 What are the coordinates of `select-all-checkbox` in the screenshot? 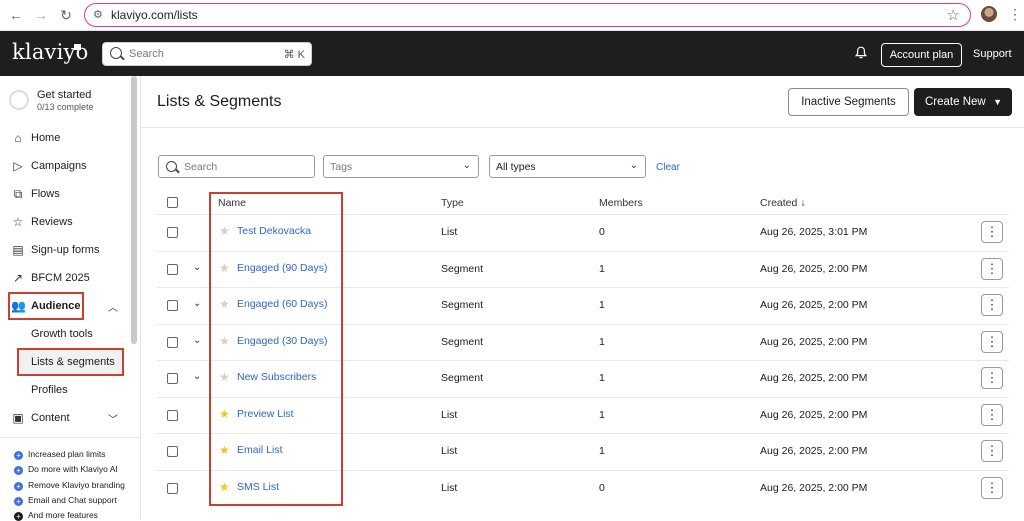 It's located at (172, 202).